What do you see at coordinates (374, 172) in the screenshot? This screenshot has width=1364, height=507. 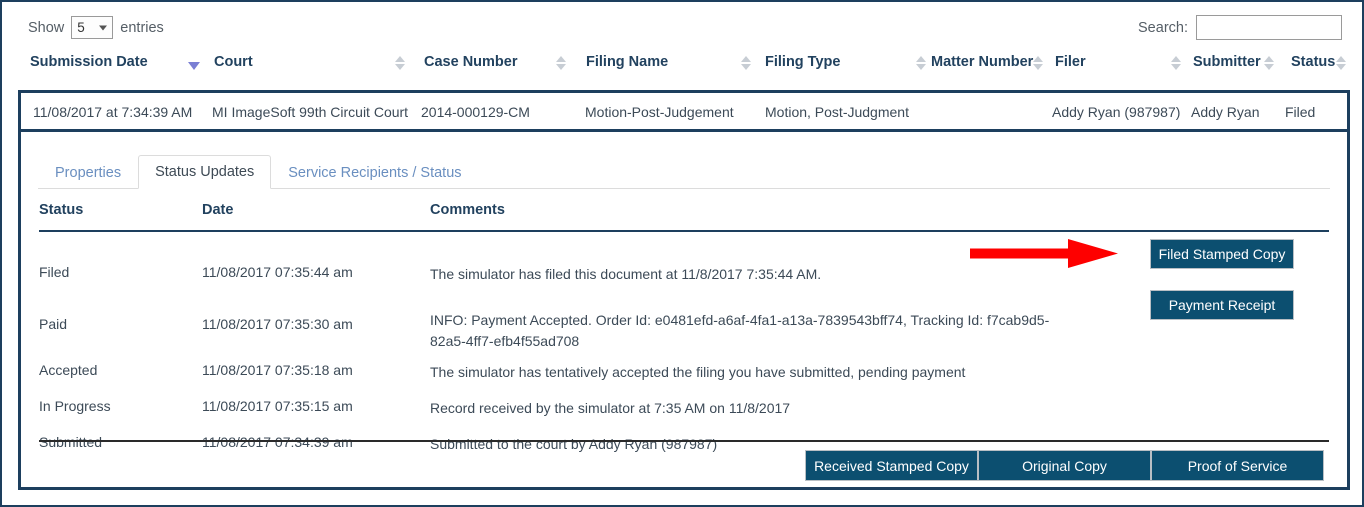 I see `tab-service-recipients: Service Recipients / Status` at bounding box center [374, 172].